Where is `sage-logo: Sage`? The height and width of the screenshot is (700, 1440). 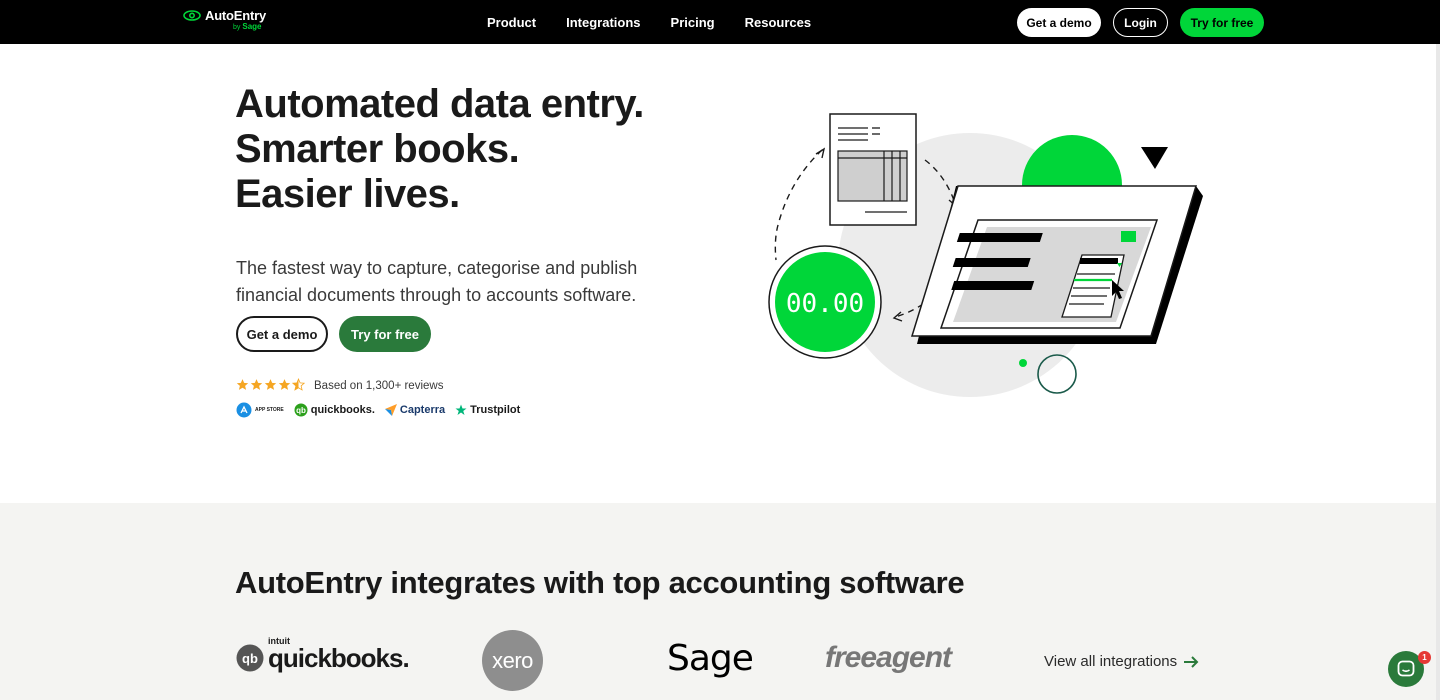 sage-logo: Sage is located at coordinates (710, 658).